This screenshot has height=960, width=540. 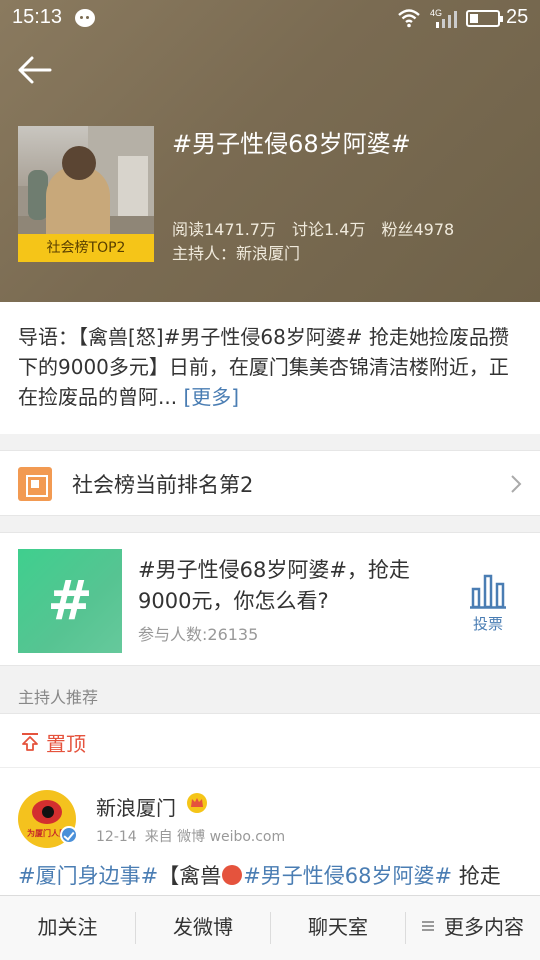 What do you see at coordinates (69, 835) in the screenshot?
I see `verified-icon` at bounding box center [69, 835].